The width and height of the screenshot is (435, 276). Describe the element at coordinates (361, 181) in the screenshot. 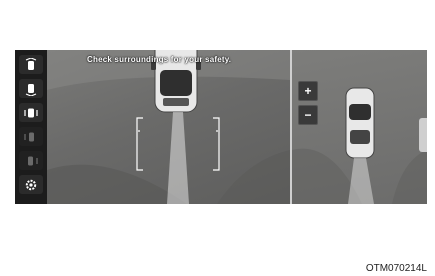

I see `overview-guide-stripe` at that location.